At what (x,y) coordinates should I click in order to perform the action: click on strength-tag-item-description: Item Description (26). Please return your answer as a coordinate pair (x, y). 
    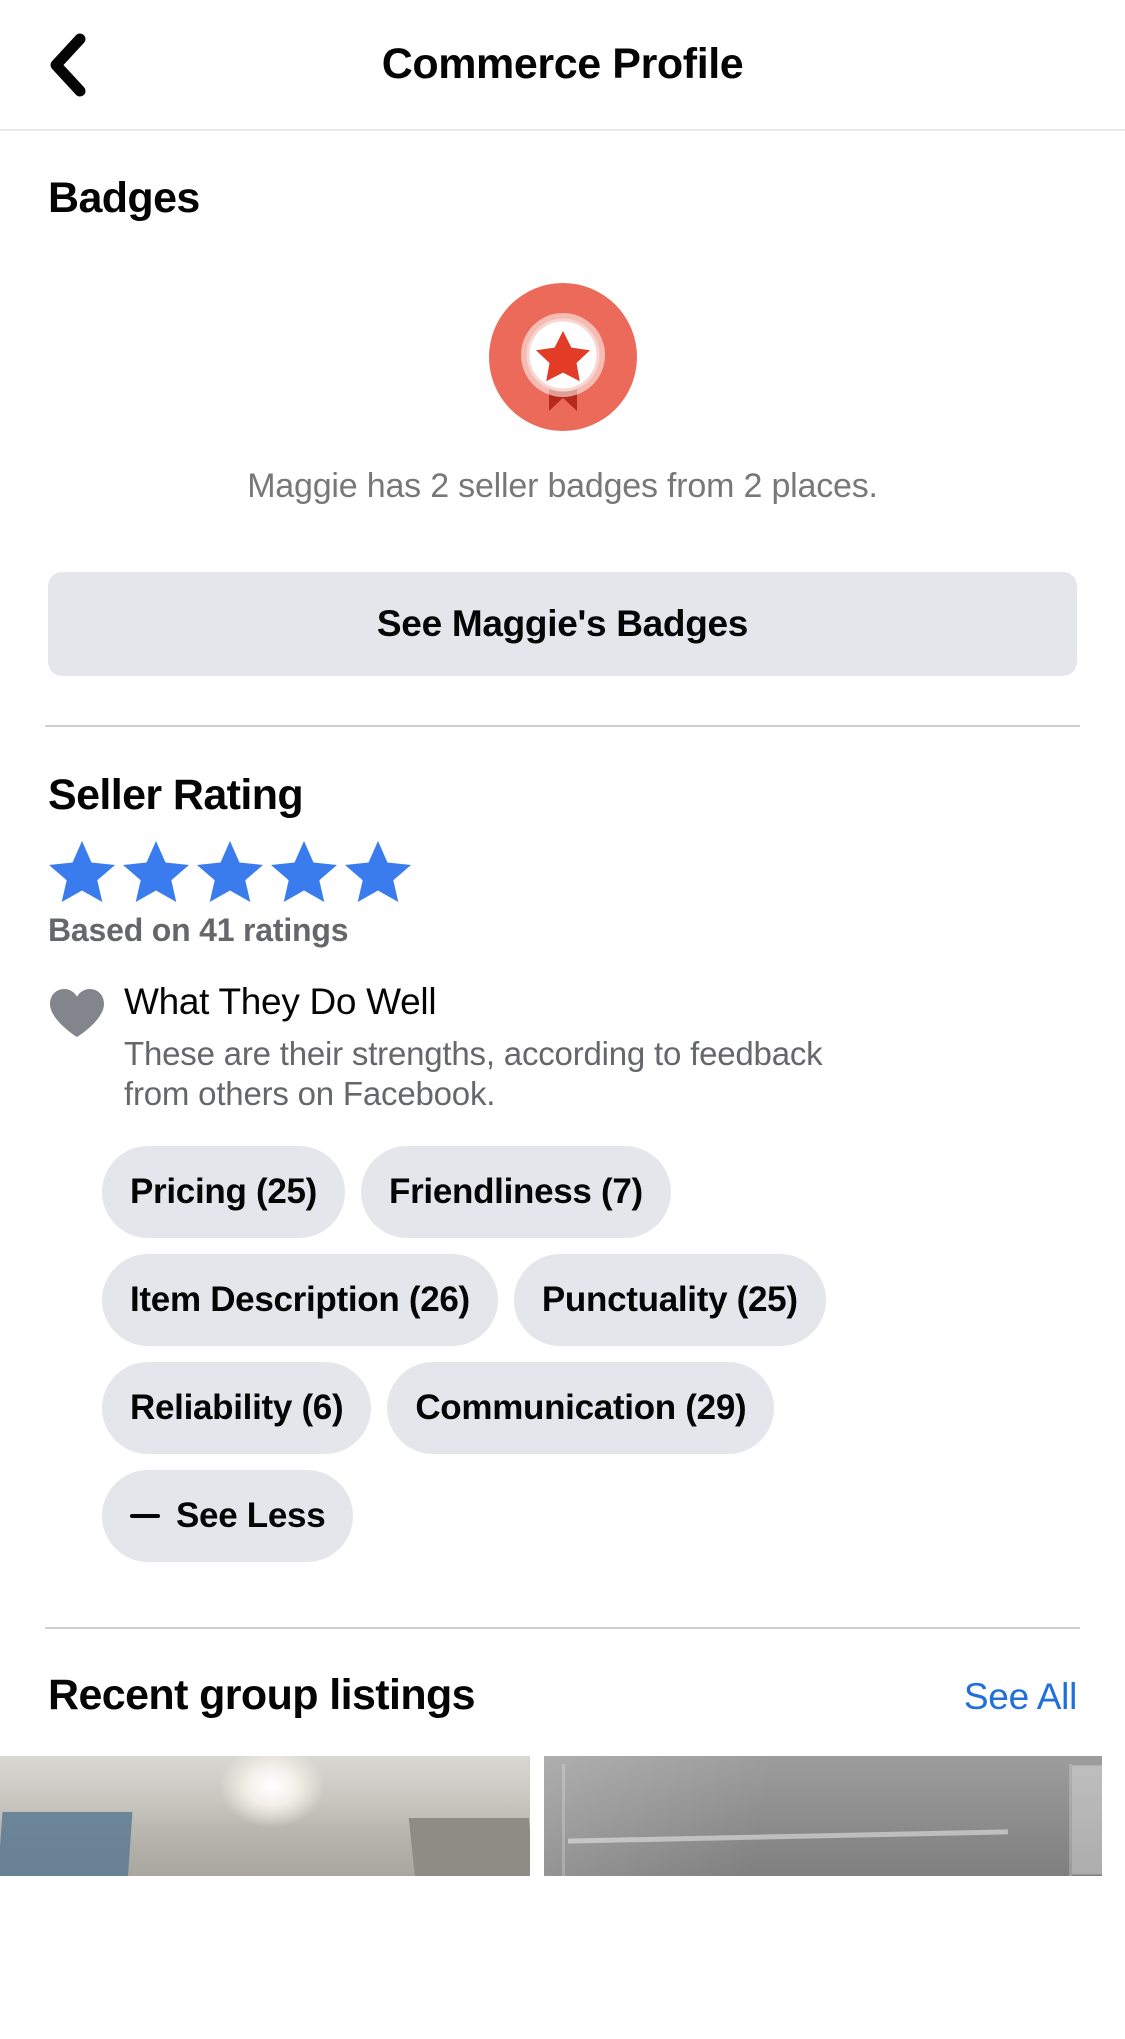
    Looking at the image, I should click on (300, 1300).